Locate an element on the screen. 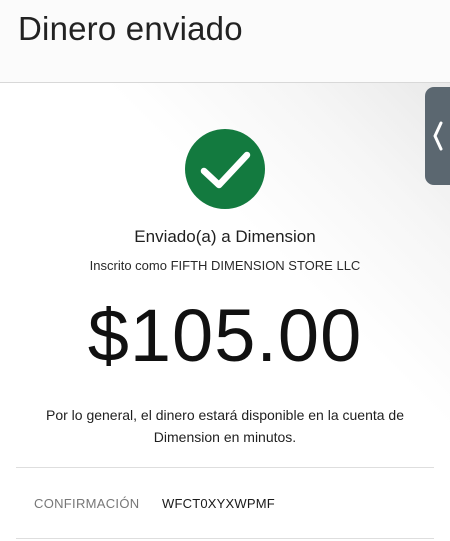  confirmation-label: CONFIRMACIÓN is located at coordinates (87, 503).